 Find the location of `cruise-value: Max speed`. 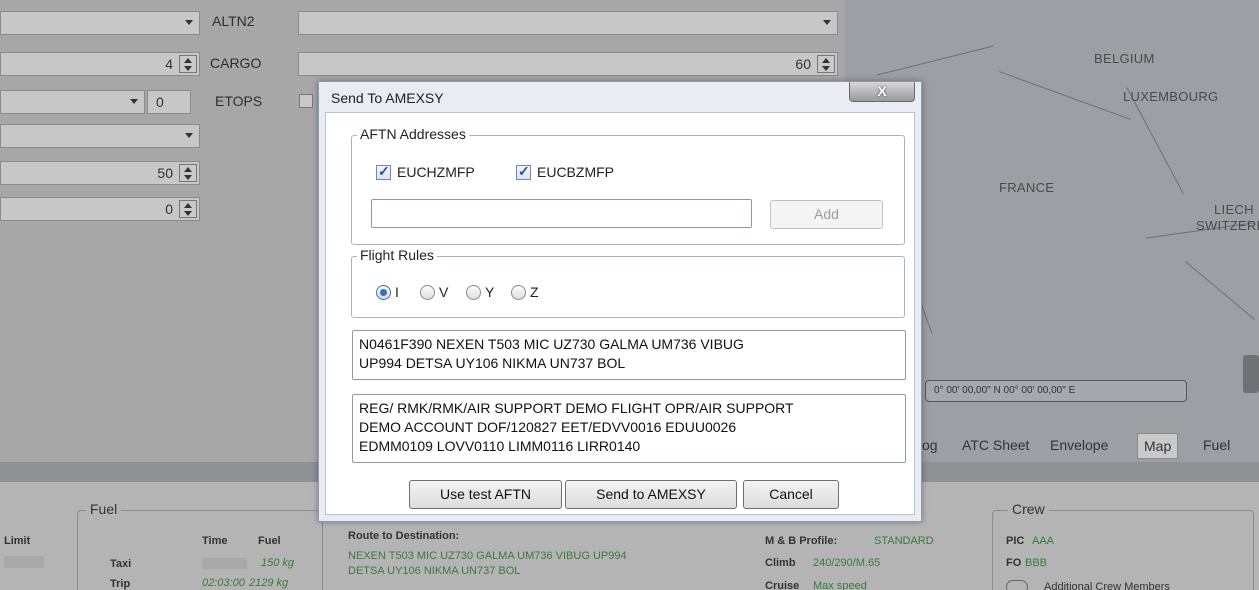

cruise-value: Max speed is located at coordinates (840, 585).